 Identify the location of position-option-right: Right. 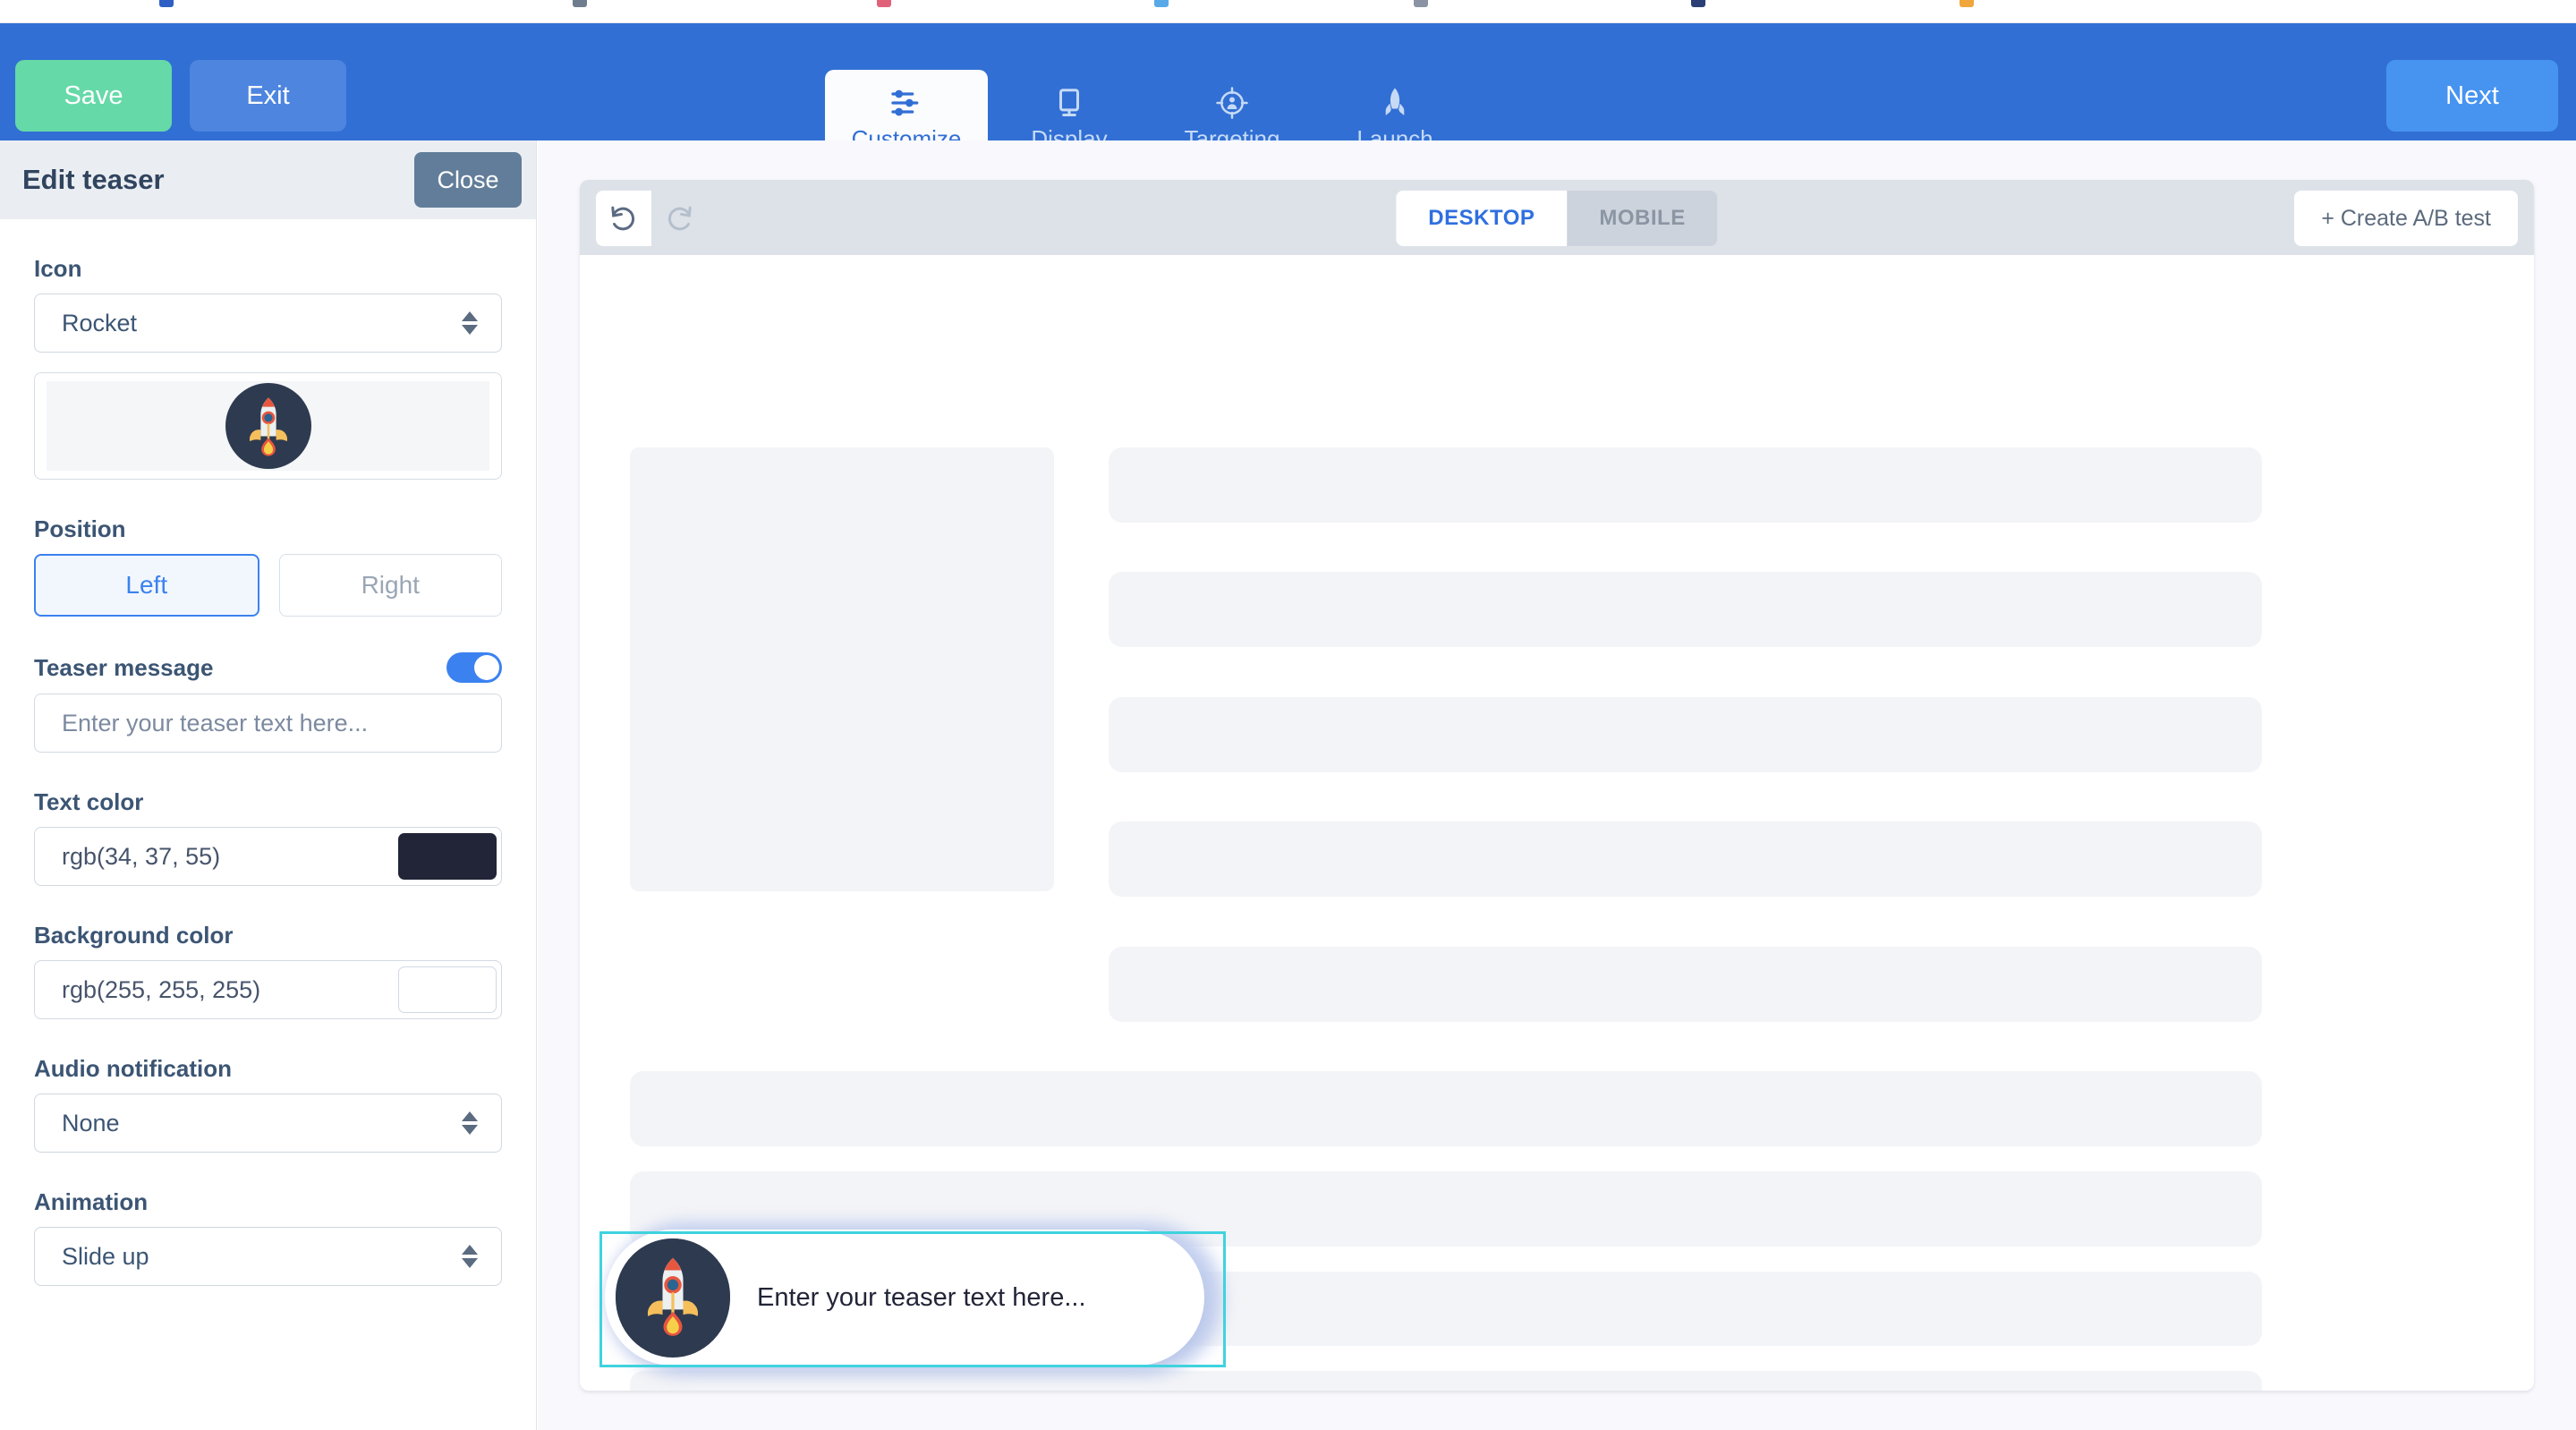
(390, 585).